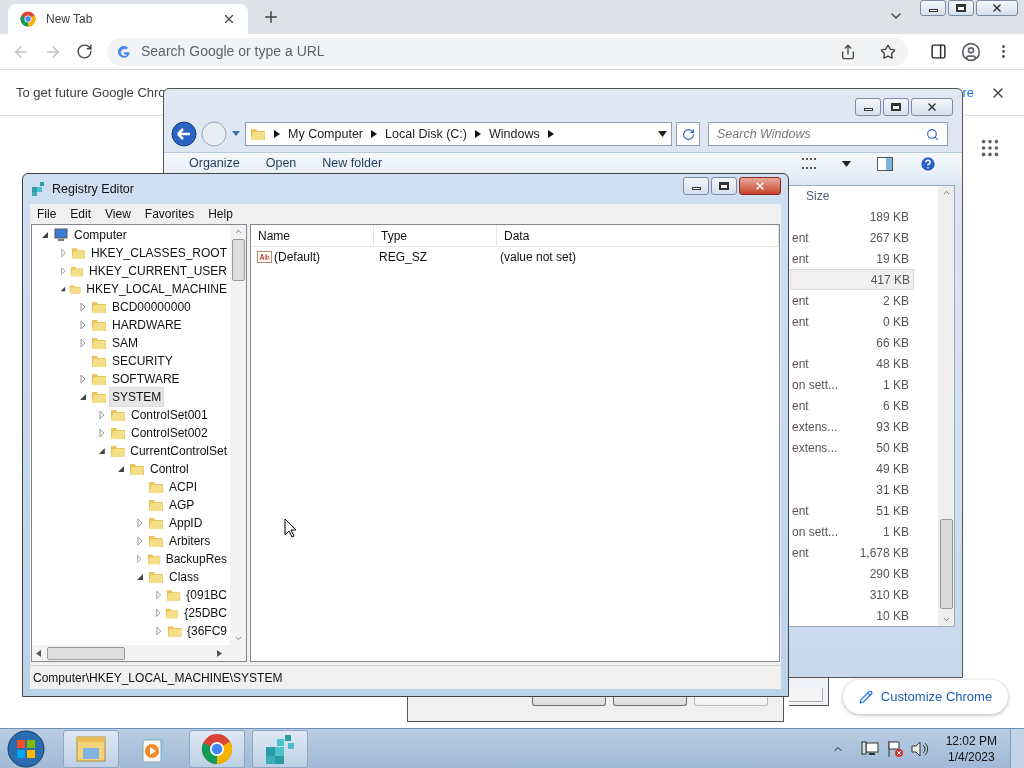 The image size is (1024, 768). Describe the element at coordinates (852, 342) in the screenshot. I see `file-row: 66 KB` at that location.